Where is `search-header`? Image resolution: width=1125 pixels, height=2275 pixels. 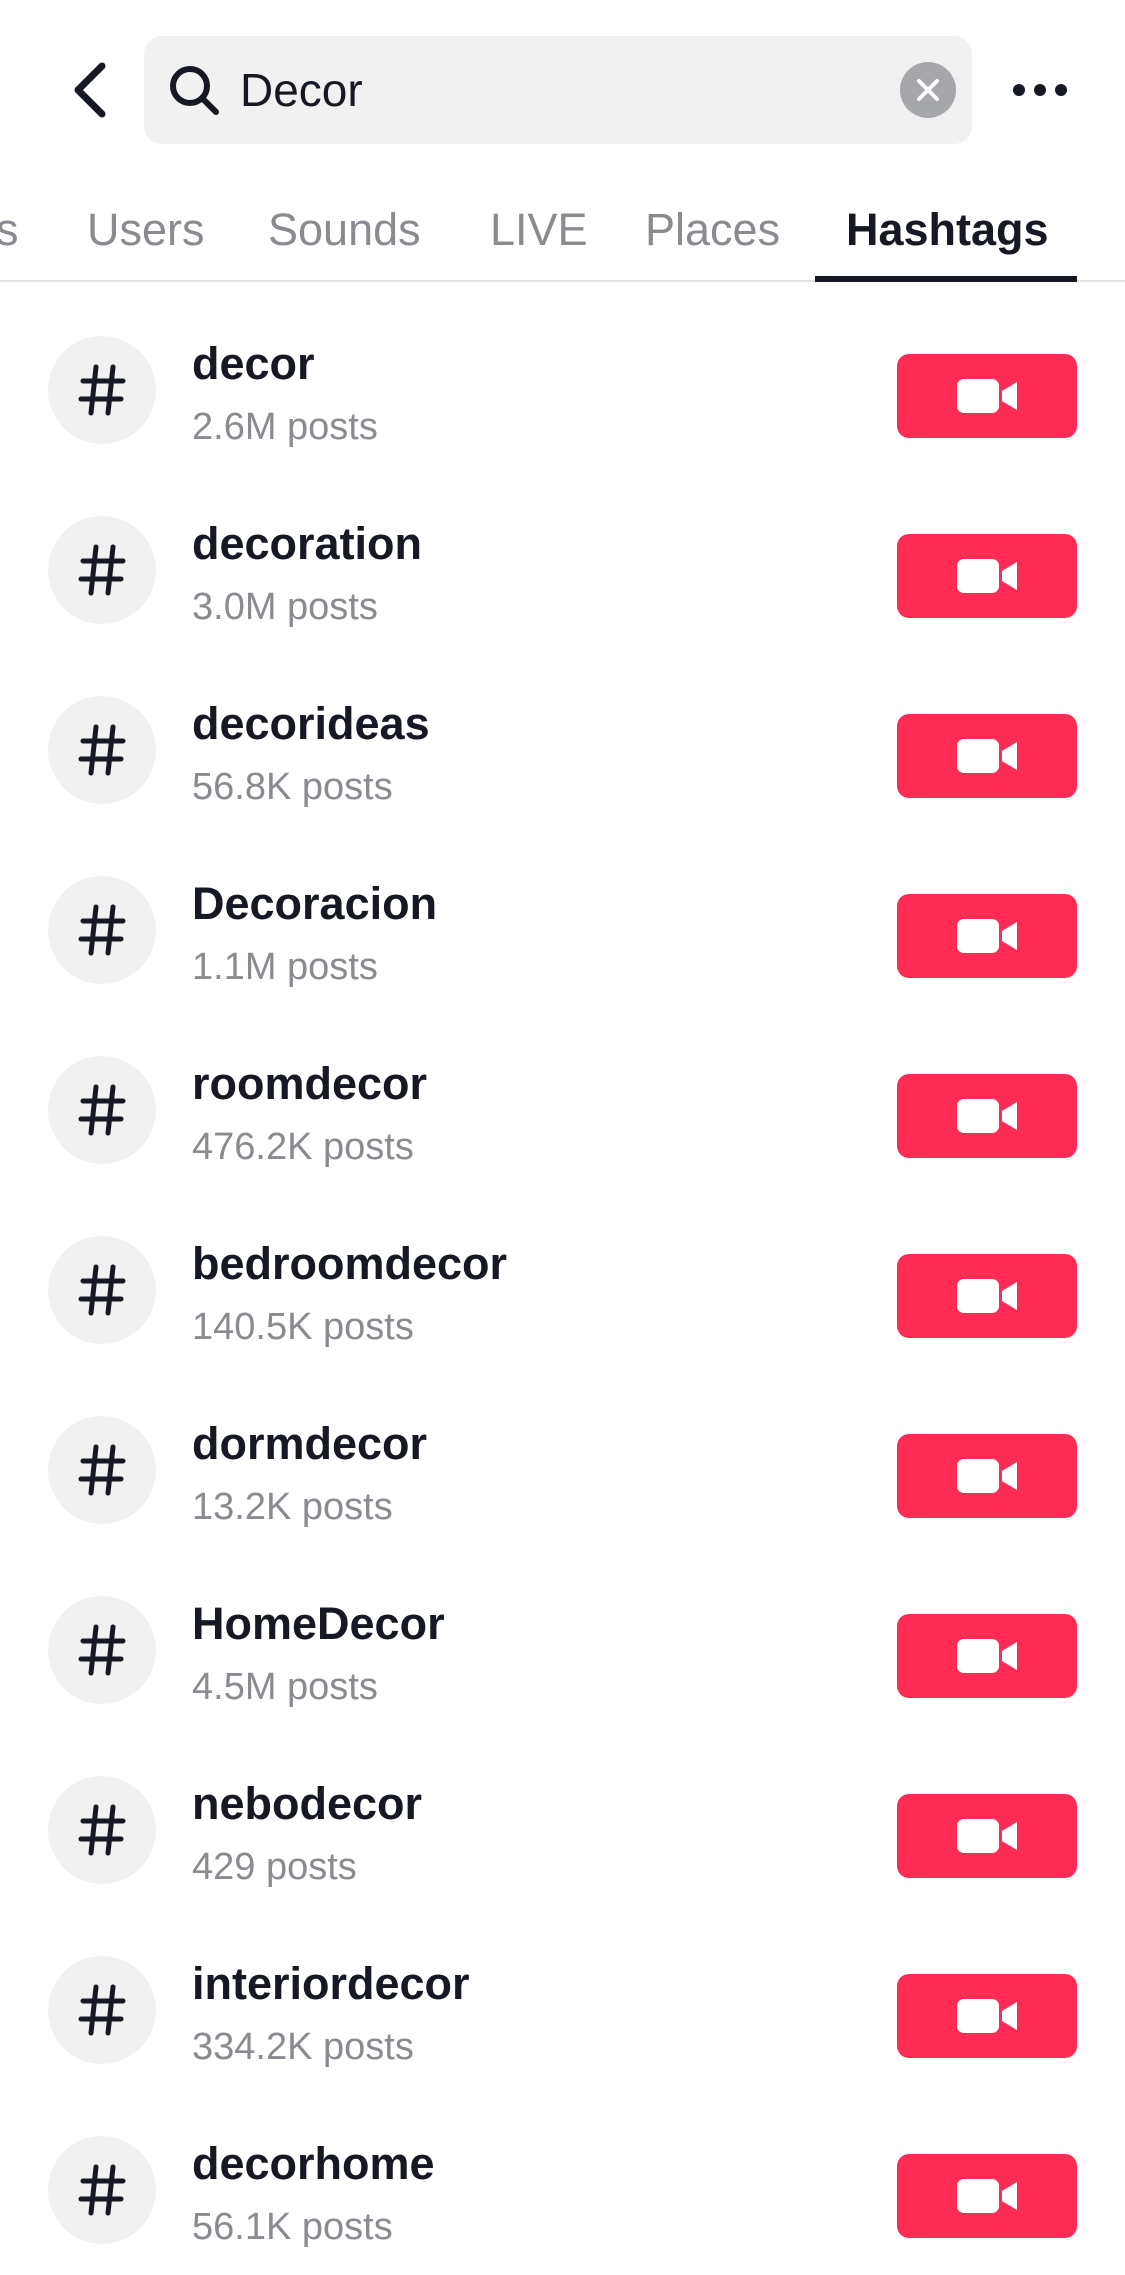
search-header is located at coordinates (562, 90).